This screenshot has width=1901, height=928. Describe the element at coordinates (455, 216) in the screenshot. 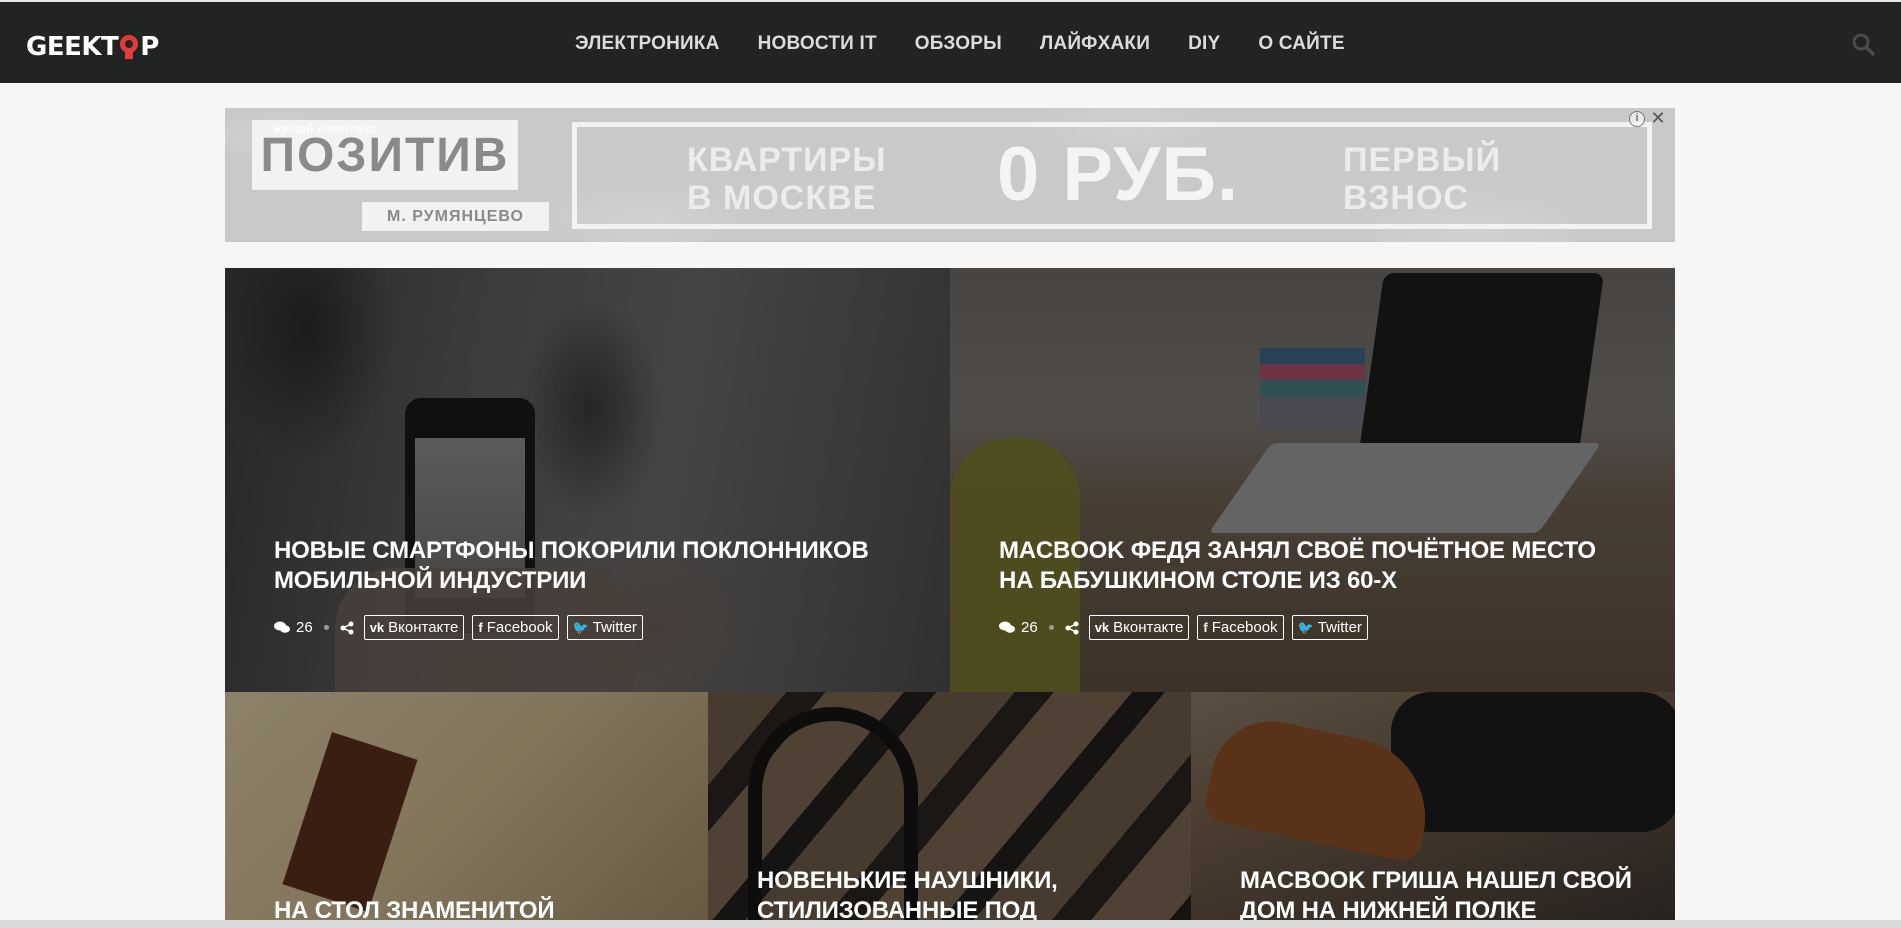

I see `ad-brand-metro: М. РУМЯНЦЕВО` at that location.